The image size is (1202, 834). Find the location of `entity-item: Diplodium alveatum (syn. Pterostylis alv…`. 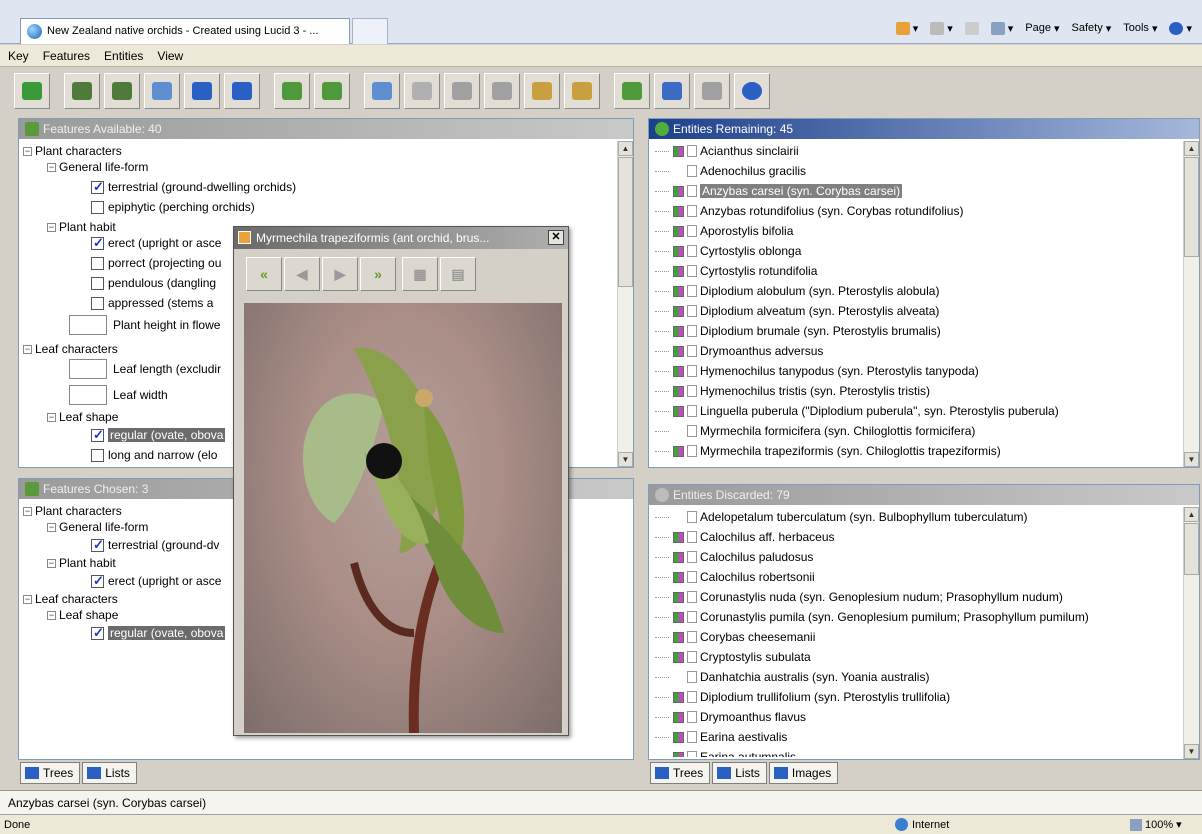

entity-item: Diplodium alveatum (syn. Pterostylis alv… is located at coordinates (797, 311).